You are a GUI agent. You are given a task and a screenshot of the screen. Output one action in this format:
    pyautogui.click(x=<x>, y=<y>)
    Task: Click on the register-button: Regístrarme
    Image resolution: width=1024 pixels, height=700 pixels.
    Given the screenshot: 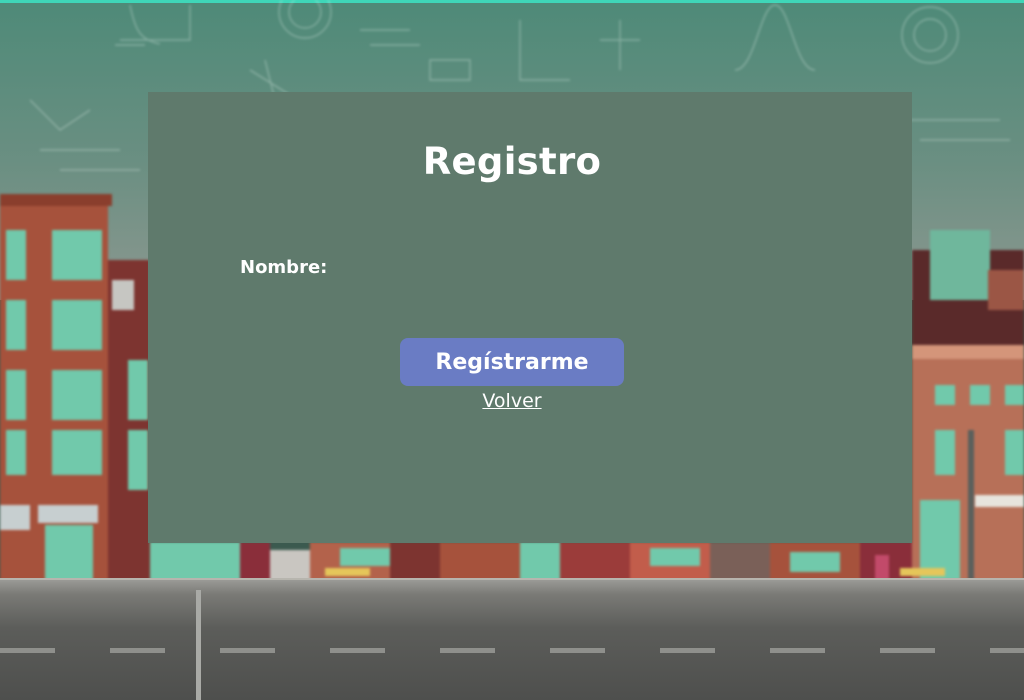 What is the action you would take?
    pyautogui.click(x=512, y=362)
    